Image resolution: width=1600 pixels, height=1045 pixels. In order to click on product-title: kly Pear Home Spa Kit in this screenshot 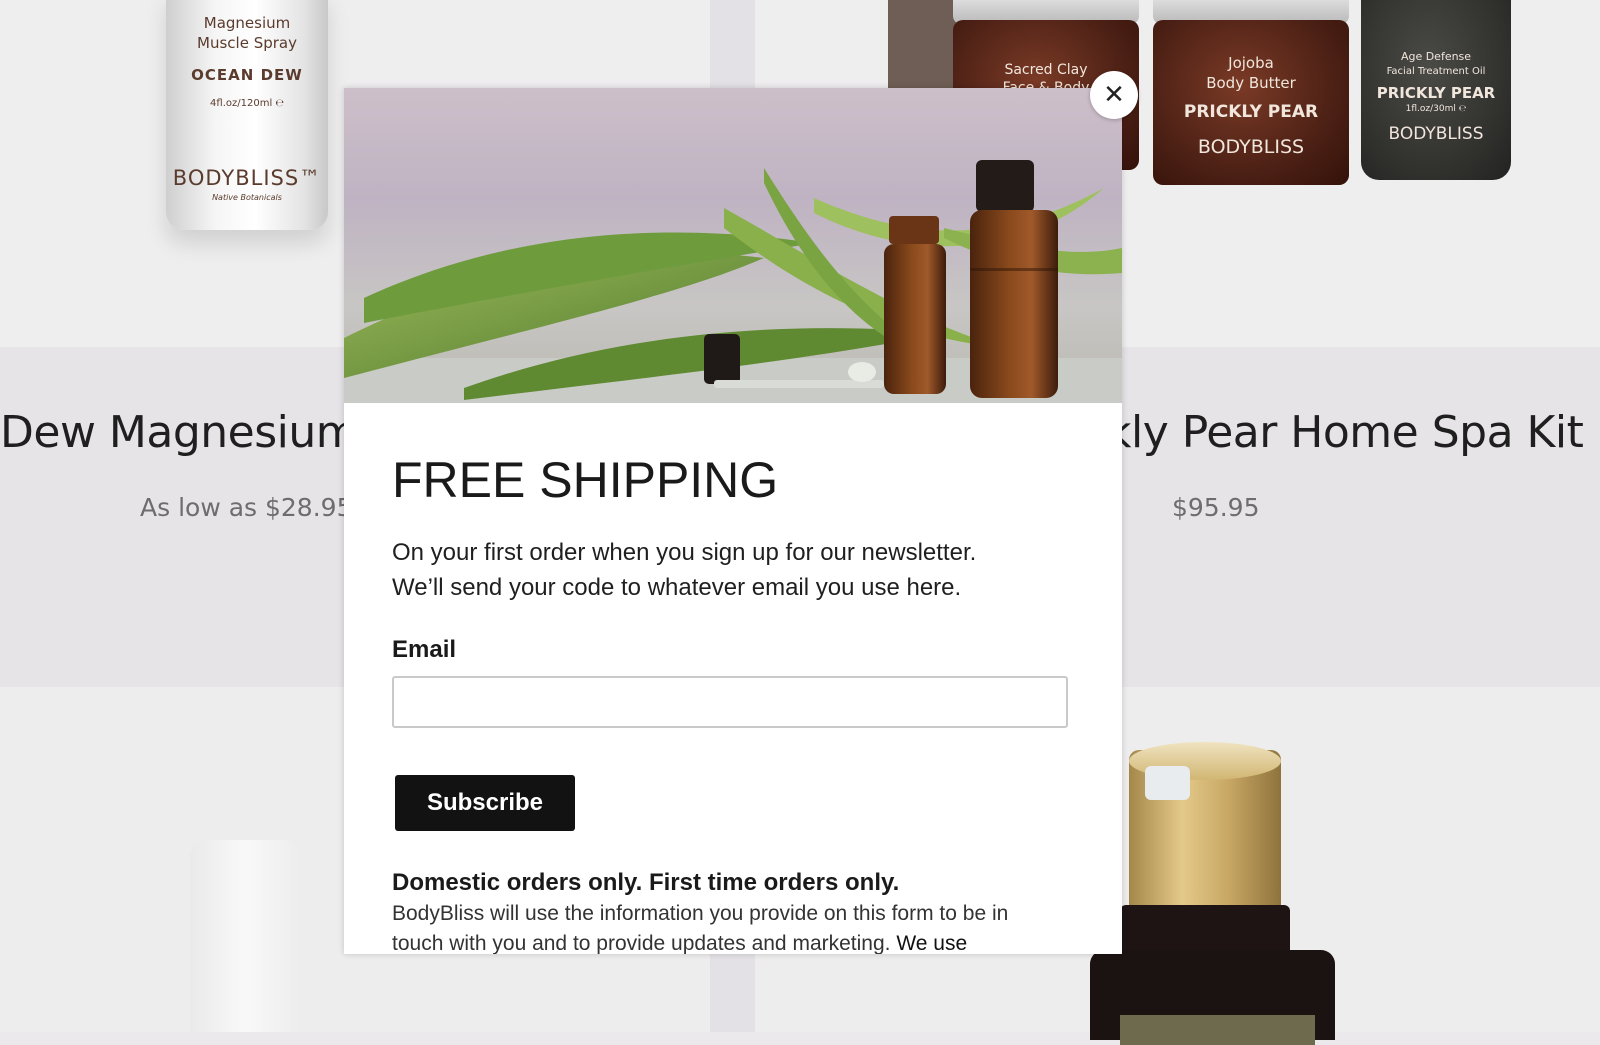, I will do `click(1345, 432)`.